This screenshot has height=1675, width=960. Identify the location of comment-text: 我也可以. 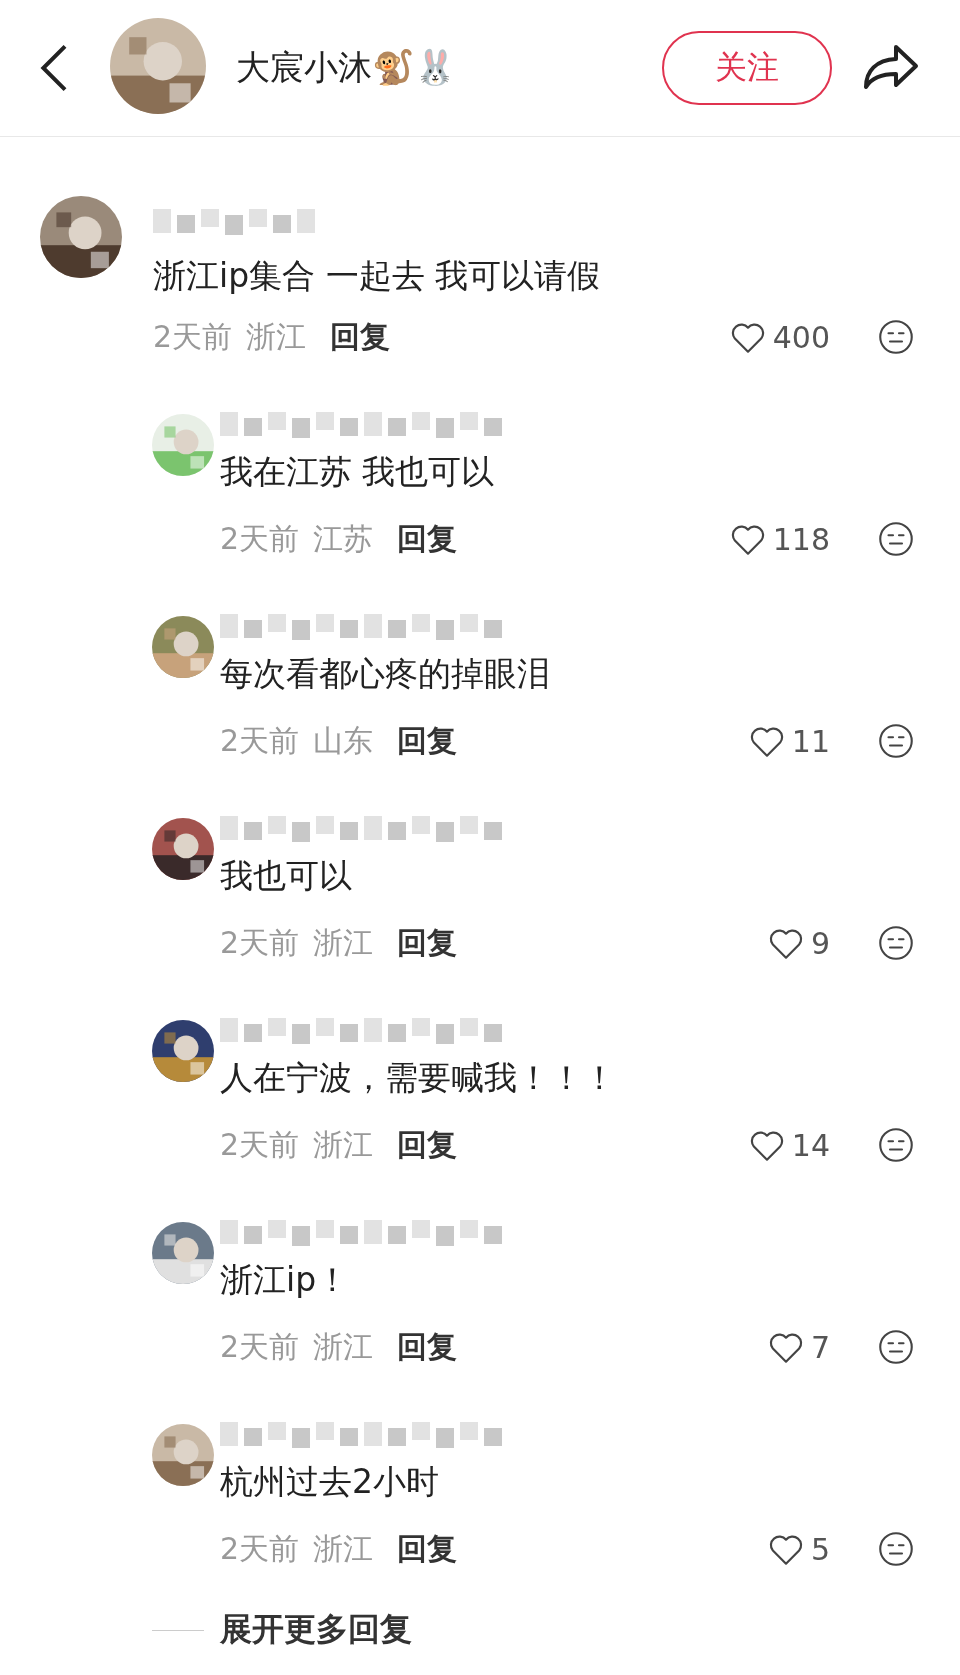
(286, 876).